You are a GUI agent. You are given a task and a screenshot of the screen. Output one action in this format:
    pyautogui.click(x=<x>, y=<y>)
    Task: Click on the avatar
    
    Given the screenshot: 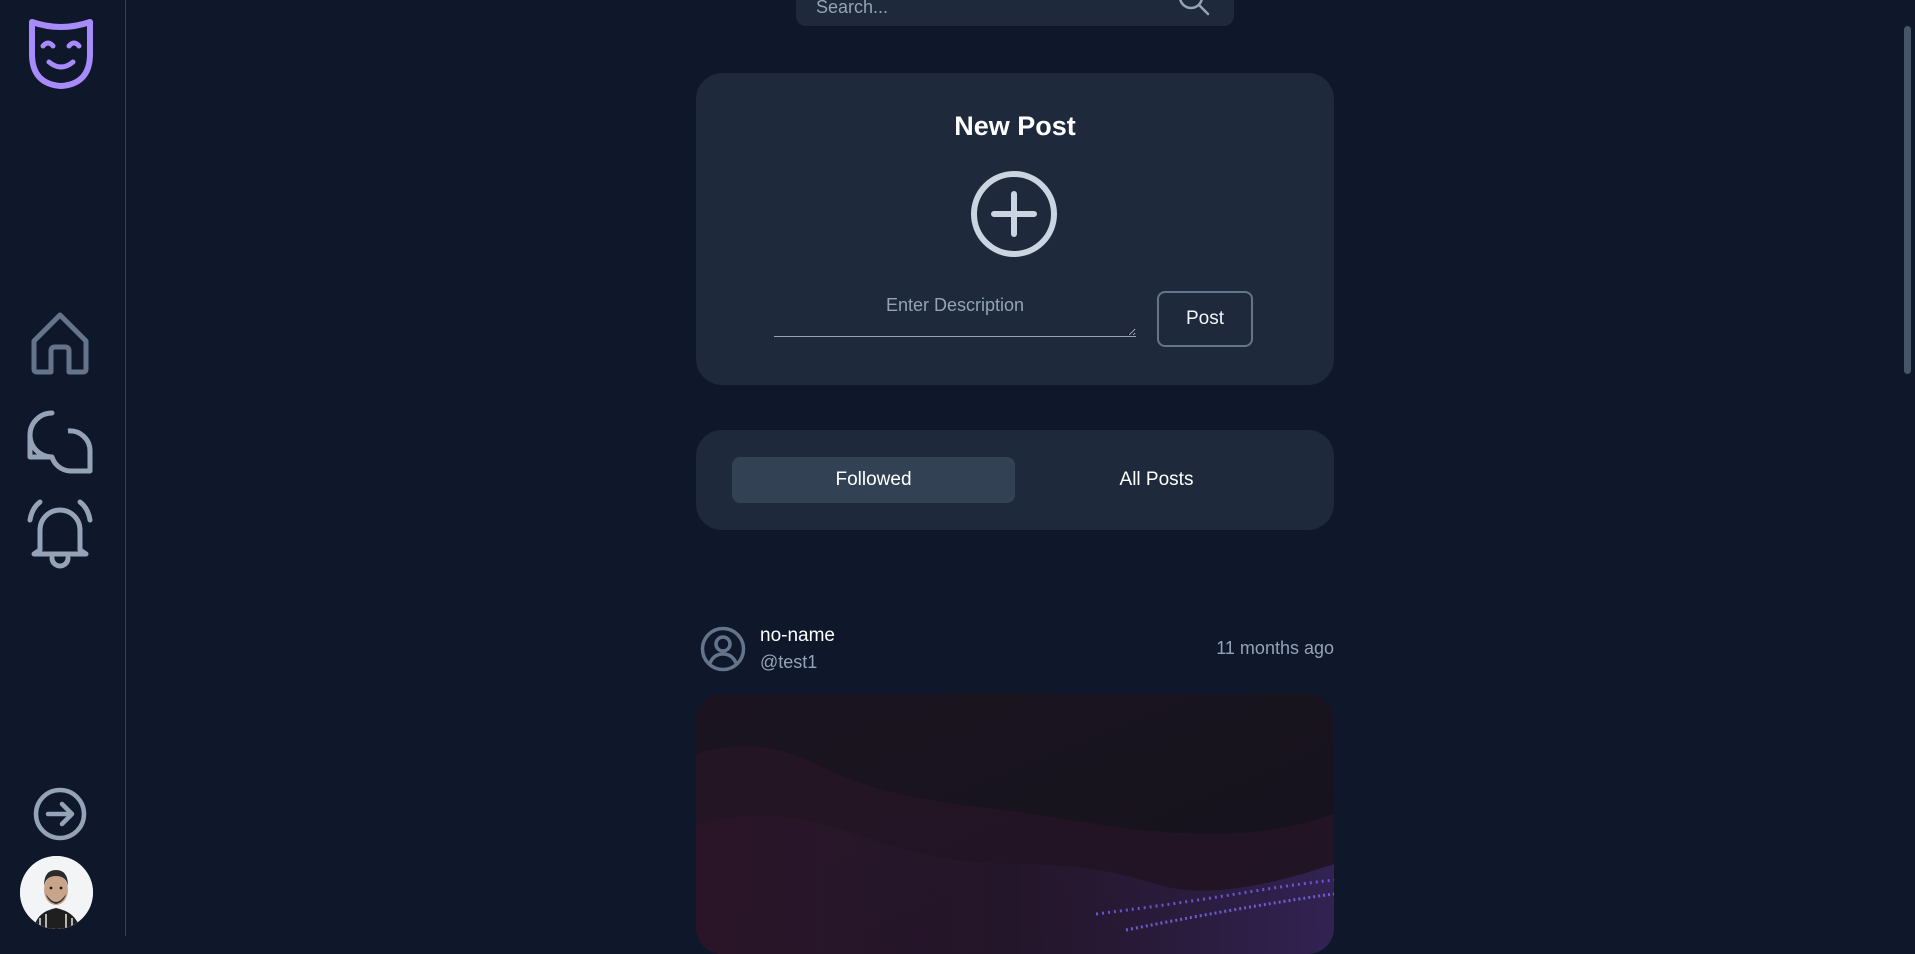 What is the action you would take?
    pyautogui.click(x=56, y=892)
    